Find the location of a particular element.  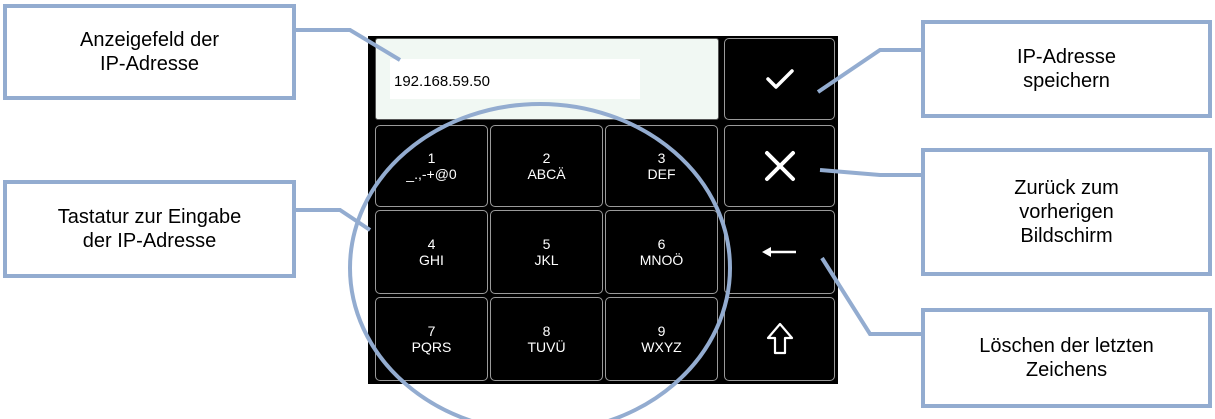

leader-keypad is located at coordinates (334, 220).